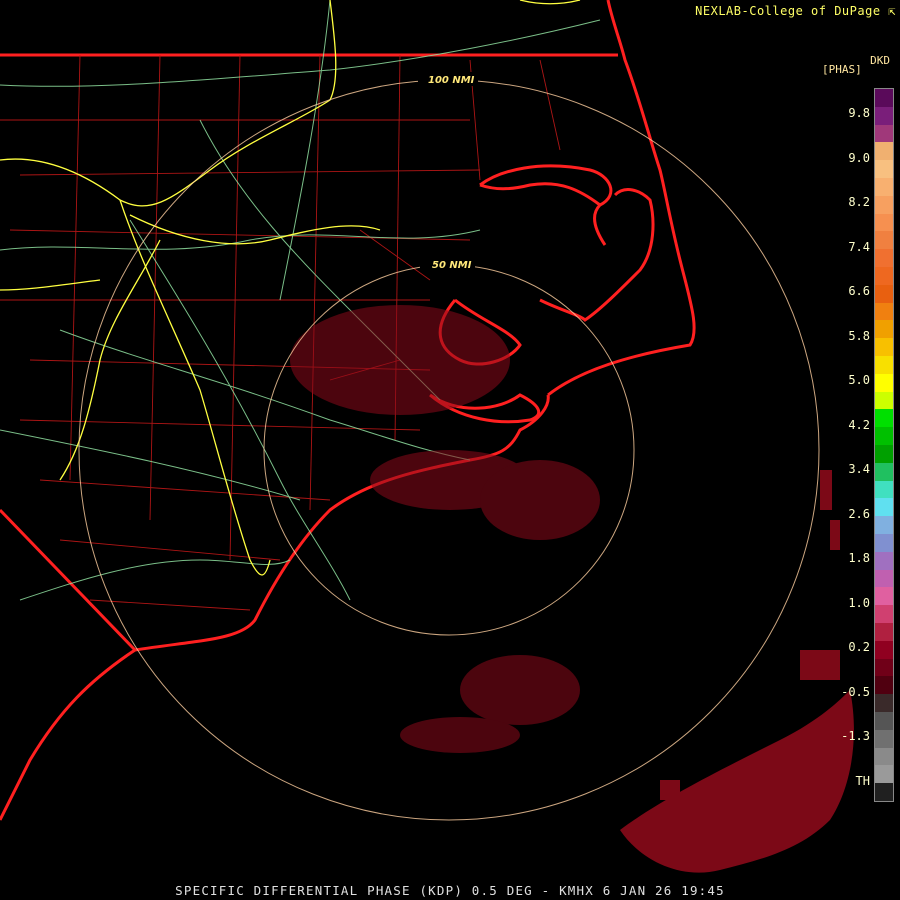 The image size is (900, 900). What do you see at coordinates (880, 60) in the screenshot?
I see `colorbar-product-code: DKD` at bounding box center [880, 60].